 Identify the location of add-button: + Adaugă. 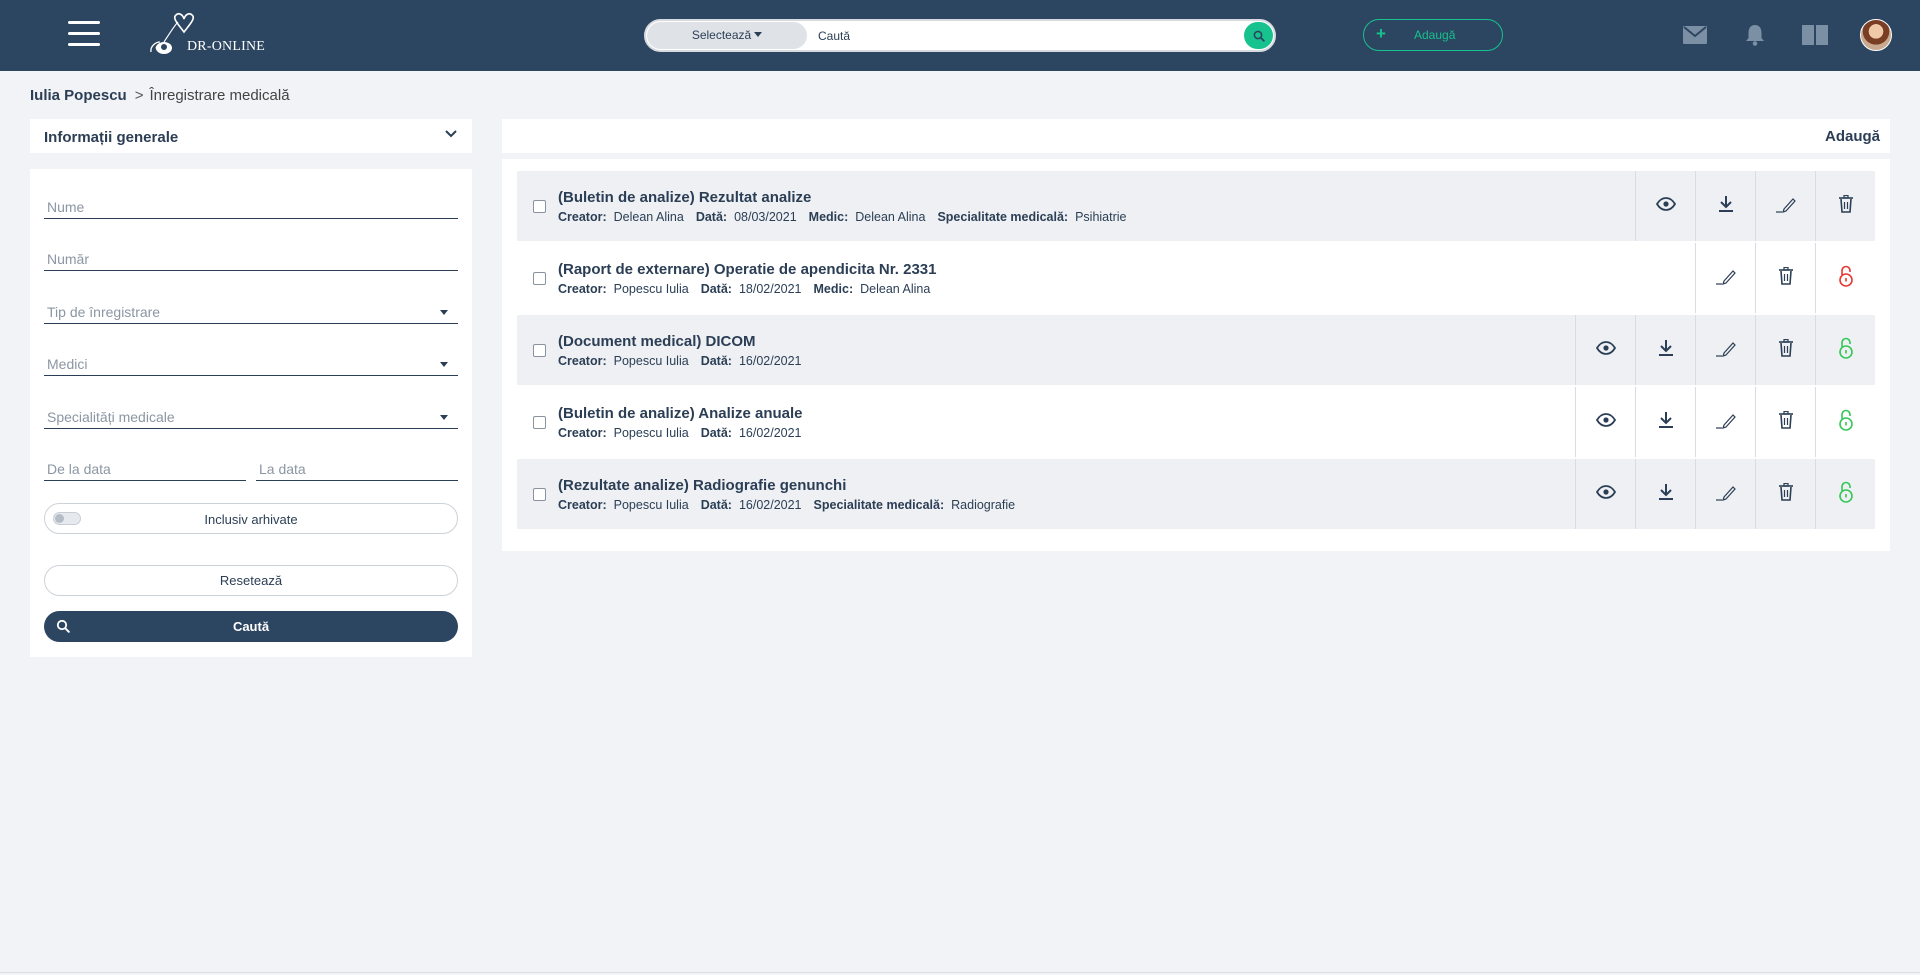
(1433, 35).